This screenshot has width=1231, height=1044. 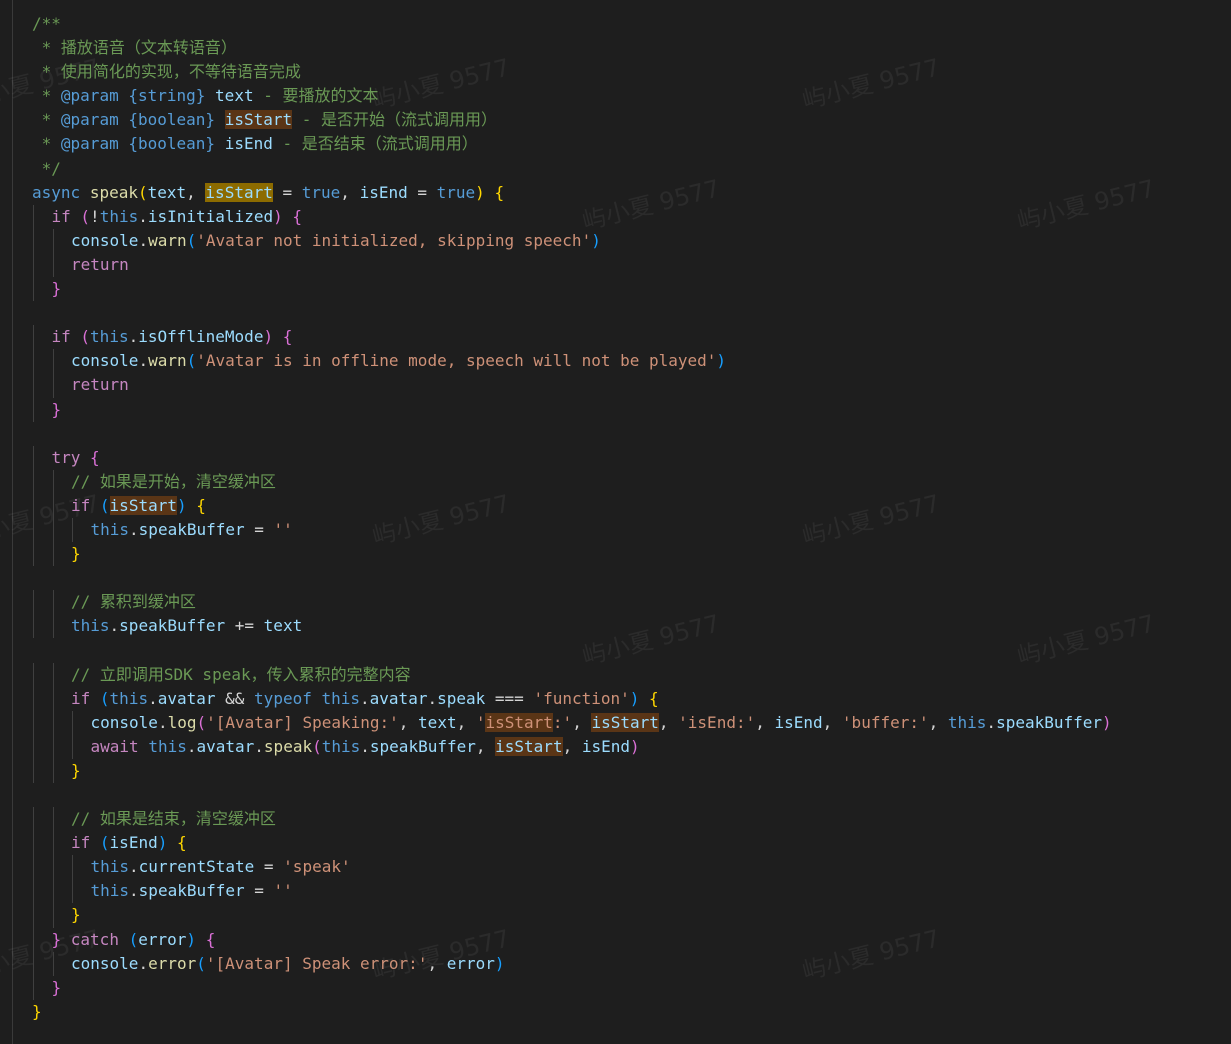 I want to click on code-line: if (isStart) {, so click(x=615, y=505).